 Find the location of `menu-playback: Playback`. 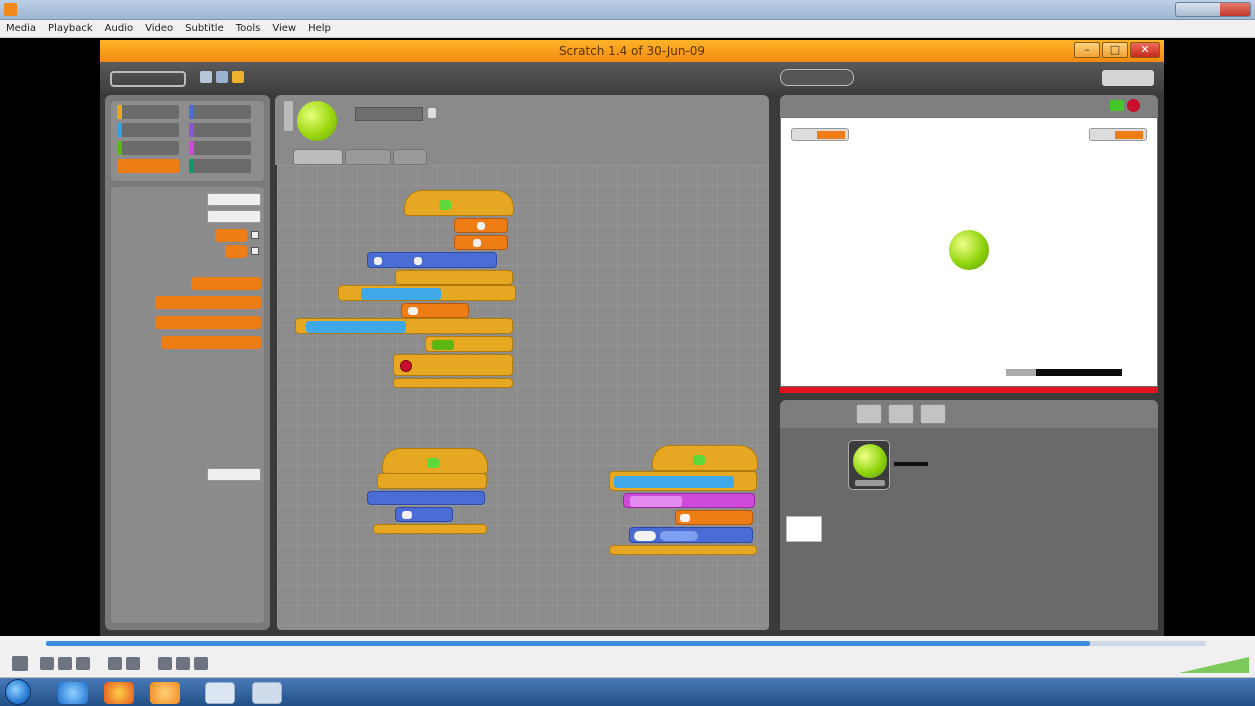

menu-playback: Playback is located at coordinates (70, 27).